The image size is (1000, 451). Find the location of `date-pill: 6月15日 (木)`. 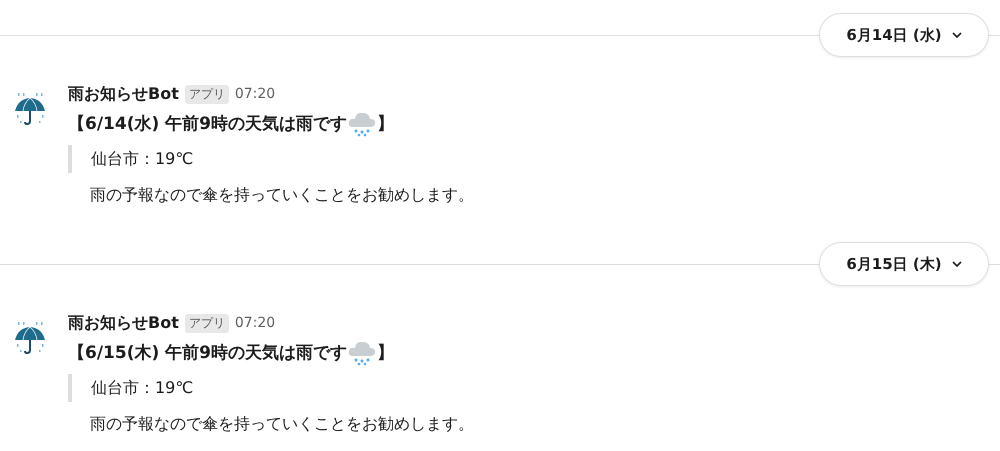

date-pill: 6月15日 (木) is located at coordinates (904, 264).